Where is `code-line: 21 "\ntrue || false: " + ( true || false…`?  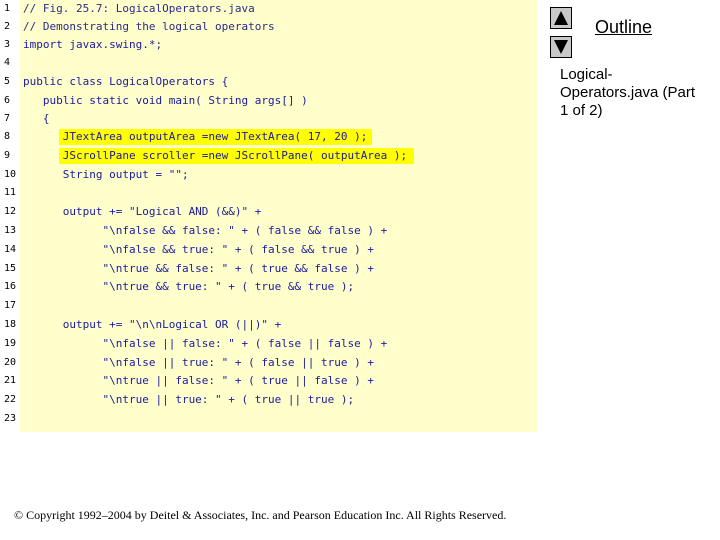 code-line: 21 "\ntrue || false: " + ( true || false… is located at coordinates (269, 381).